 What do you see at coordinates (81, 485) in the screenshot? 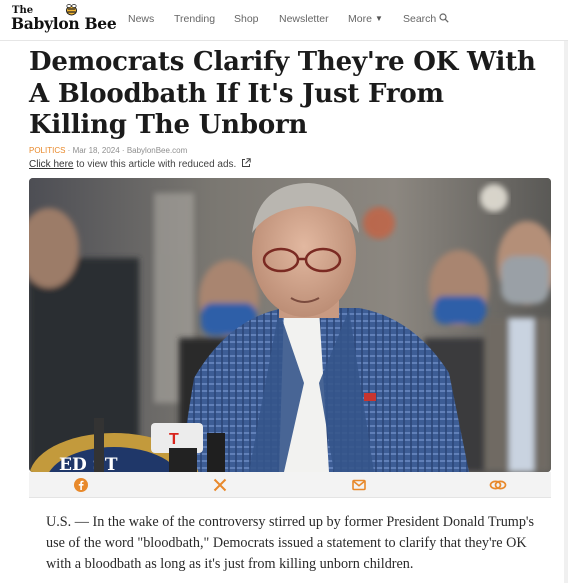
I see `facebook-icon` at bounding box center [81, 485].